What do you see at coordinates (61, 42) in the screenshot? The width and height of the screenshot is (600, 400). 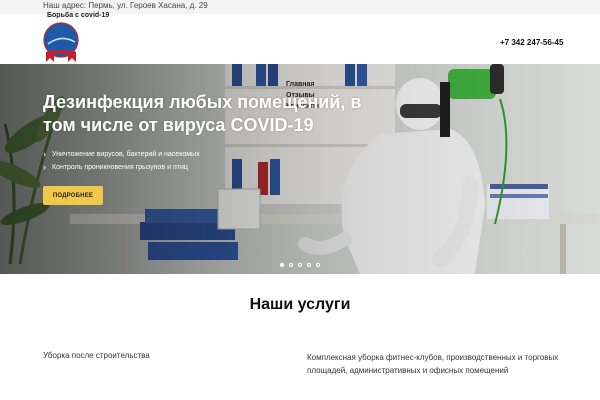 I see `logo-icon` at bounding box center [61, 42].